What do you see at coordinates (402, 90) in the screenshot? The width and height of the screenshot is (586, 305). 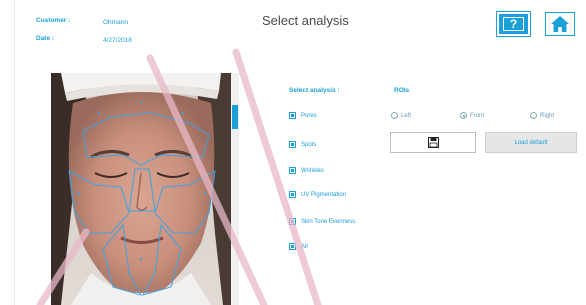 I see `rois-heading: ROIs` at bounding box center [402, 90].